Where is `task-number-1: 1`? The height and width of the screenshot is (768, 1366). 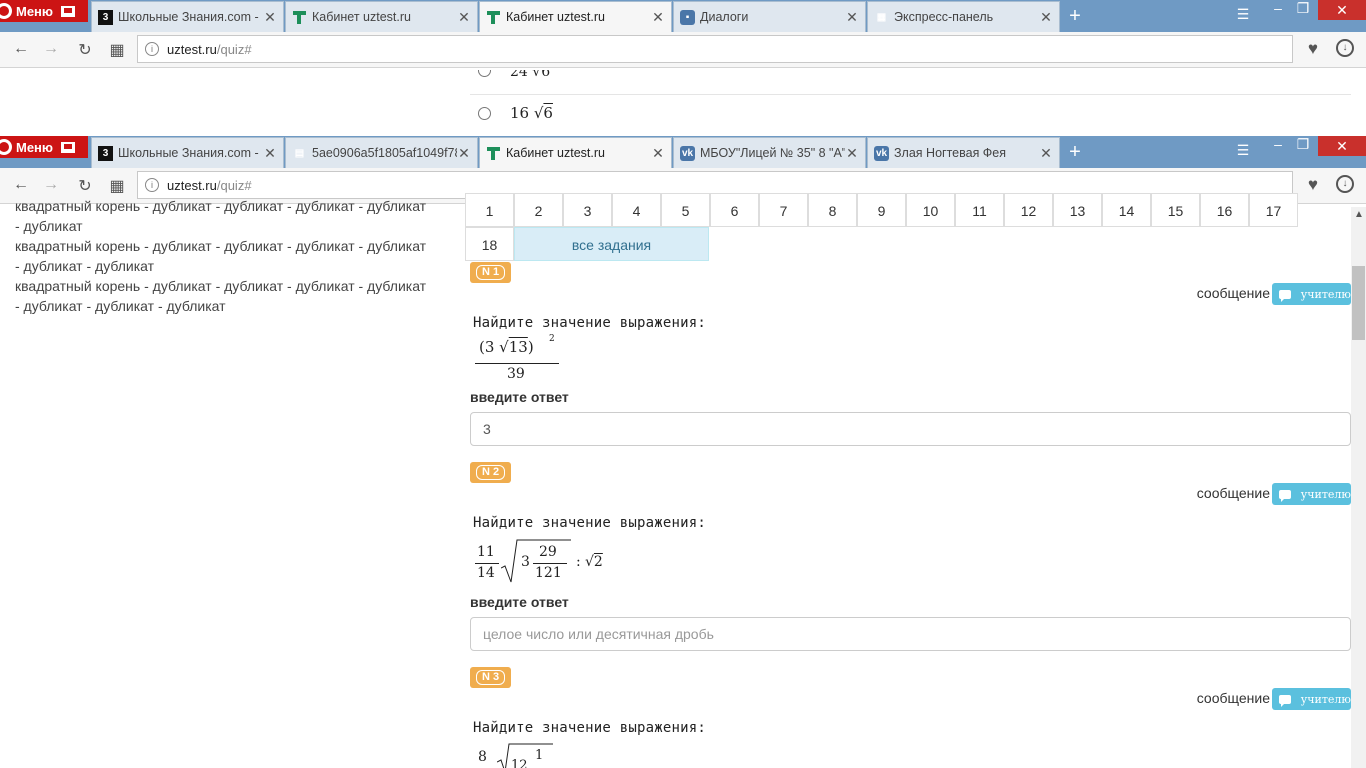
task-number-1: 1 is located at coordinates (489, 210).